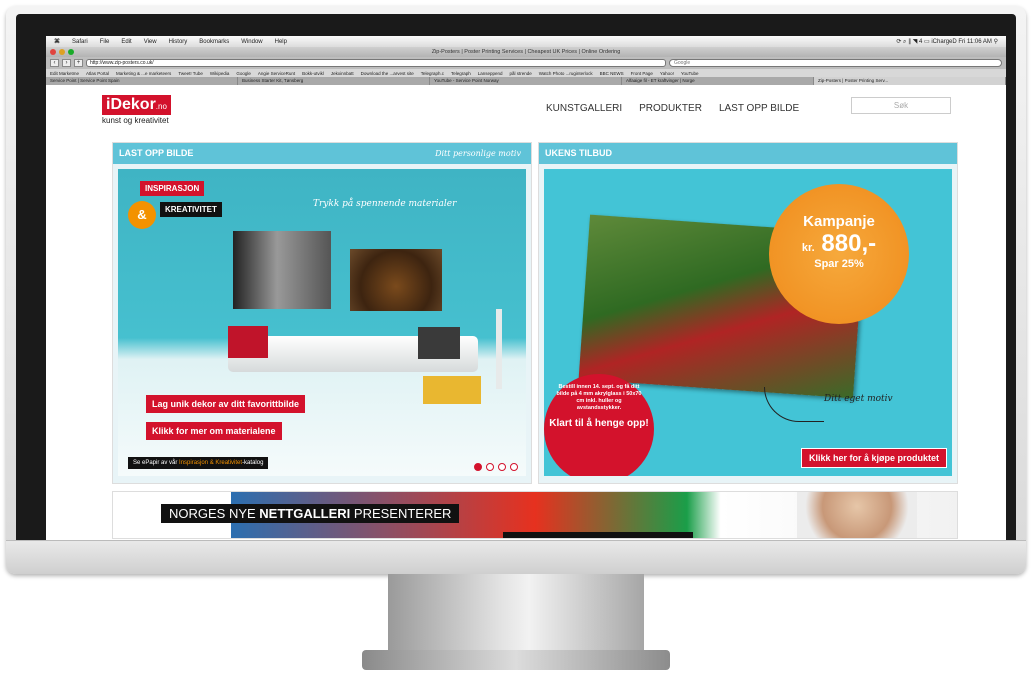 This screenshot has width=1032, height=679. What do you see at coordinates (759, 108) in the screenshot?
I see `nav-upload-image: LAST OPP BILDE` at bounding box center [759, 108].